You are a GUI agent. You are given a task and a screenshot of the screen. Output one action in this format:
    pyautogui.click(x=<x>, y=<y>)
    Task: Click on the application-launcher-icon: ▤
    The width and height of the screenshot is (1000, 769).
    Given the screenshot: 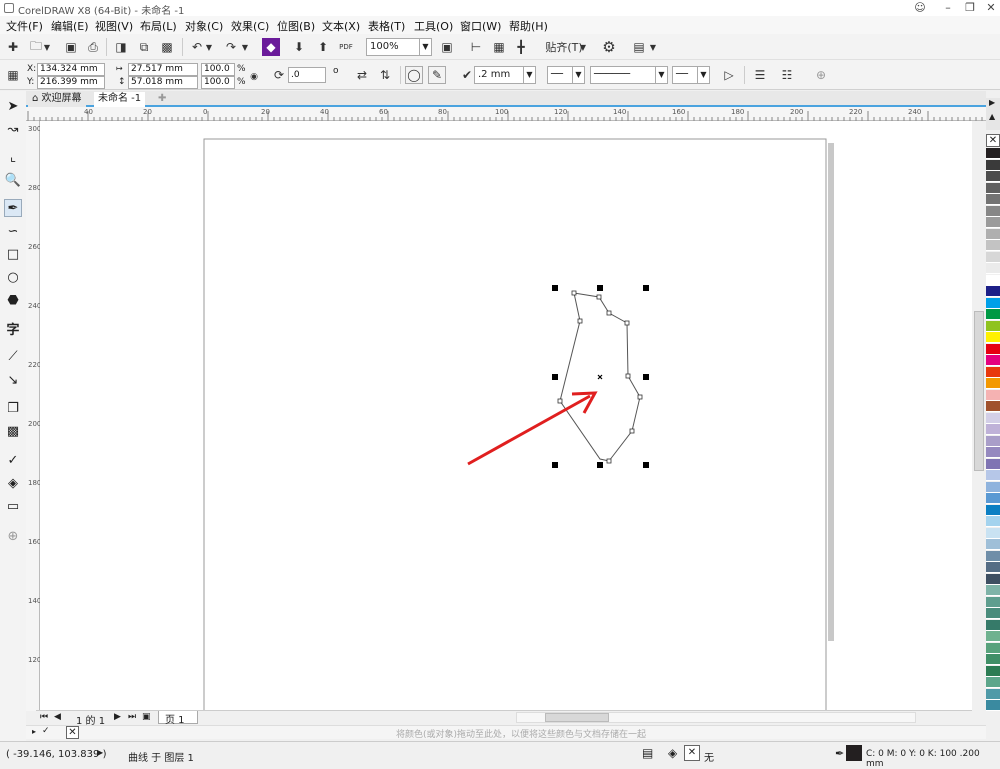 What is the action you would take?
    pyautogui.click(x=639, y=47)
    